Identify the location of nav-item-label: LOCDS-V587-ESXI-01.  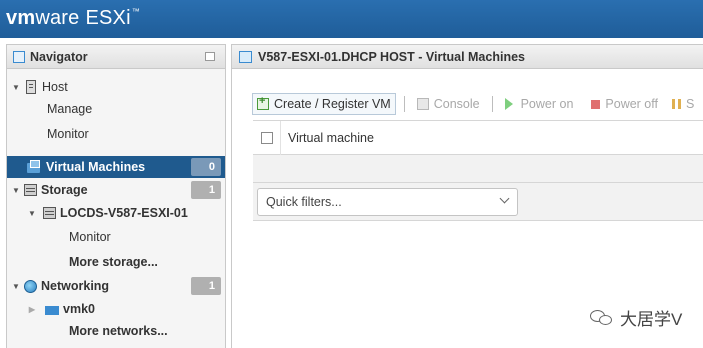
(124, 213).